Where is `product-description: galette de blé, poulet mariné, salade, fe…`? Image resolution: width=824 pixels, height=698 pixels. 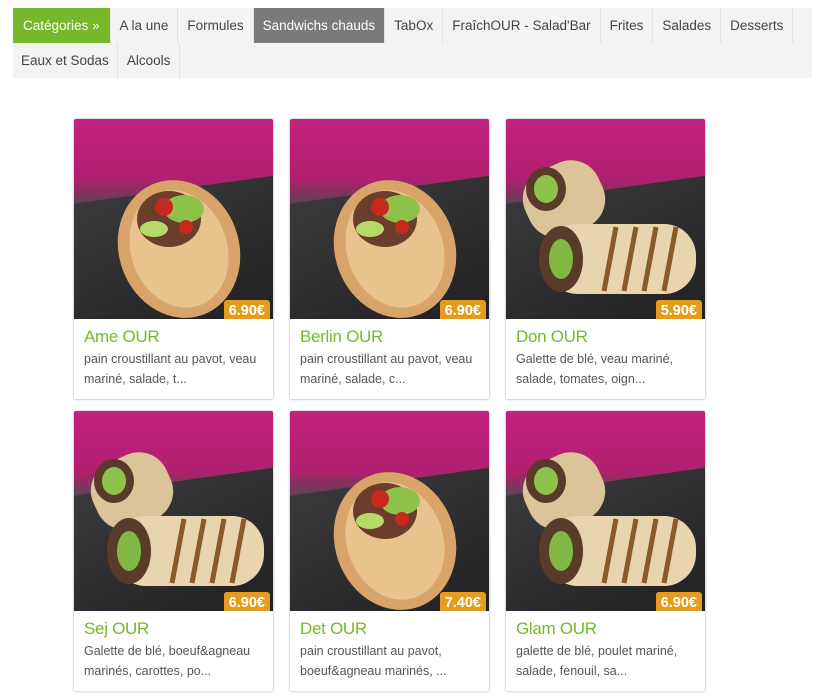
product-description: galette de blé, poulet mariné, salade, fe… is located at coordinates (609, 661).